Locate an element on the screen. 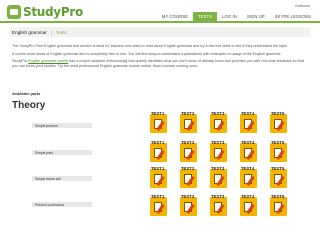  nav-log-in: Log in is located at coordinates (229, 16).